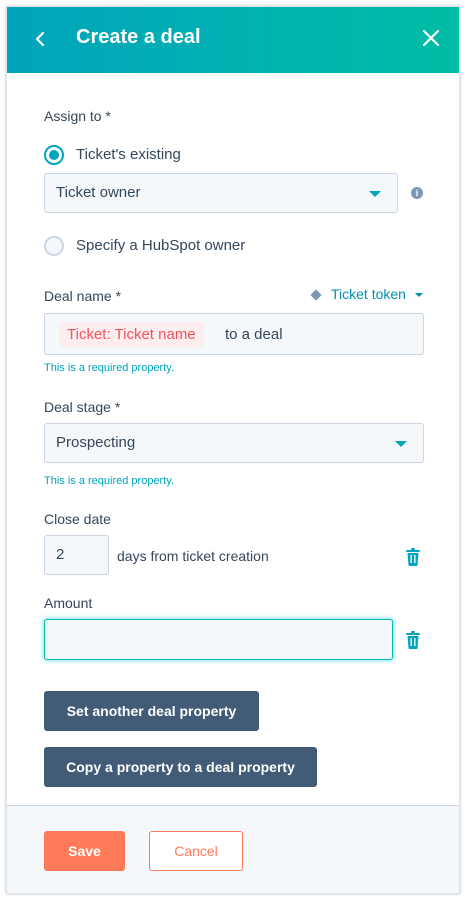 The height and width of the screenshot is (900, 467). I want to click on close-date-suffix: days from ticket creation, so click(193, 556).